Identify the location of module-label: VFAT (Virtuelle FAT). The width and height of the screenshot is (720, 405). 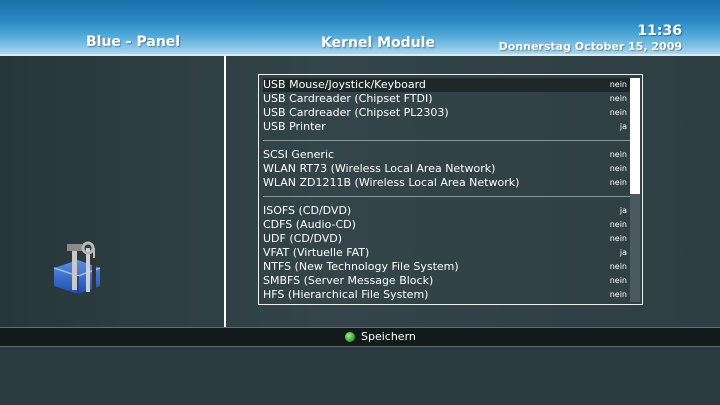
(316, 252).